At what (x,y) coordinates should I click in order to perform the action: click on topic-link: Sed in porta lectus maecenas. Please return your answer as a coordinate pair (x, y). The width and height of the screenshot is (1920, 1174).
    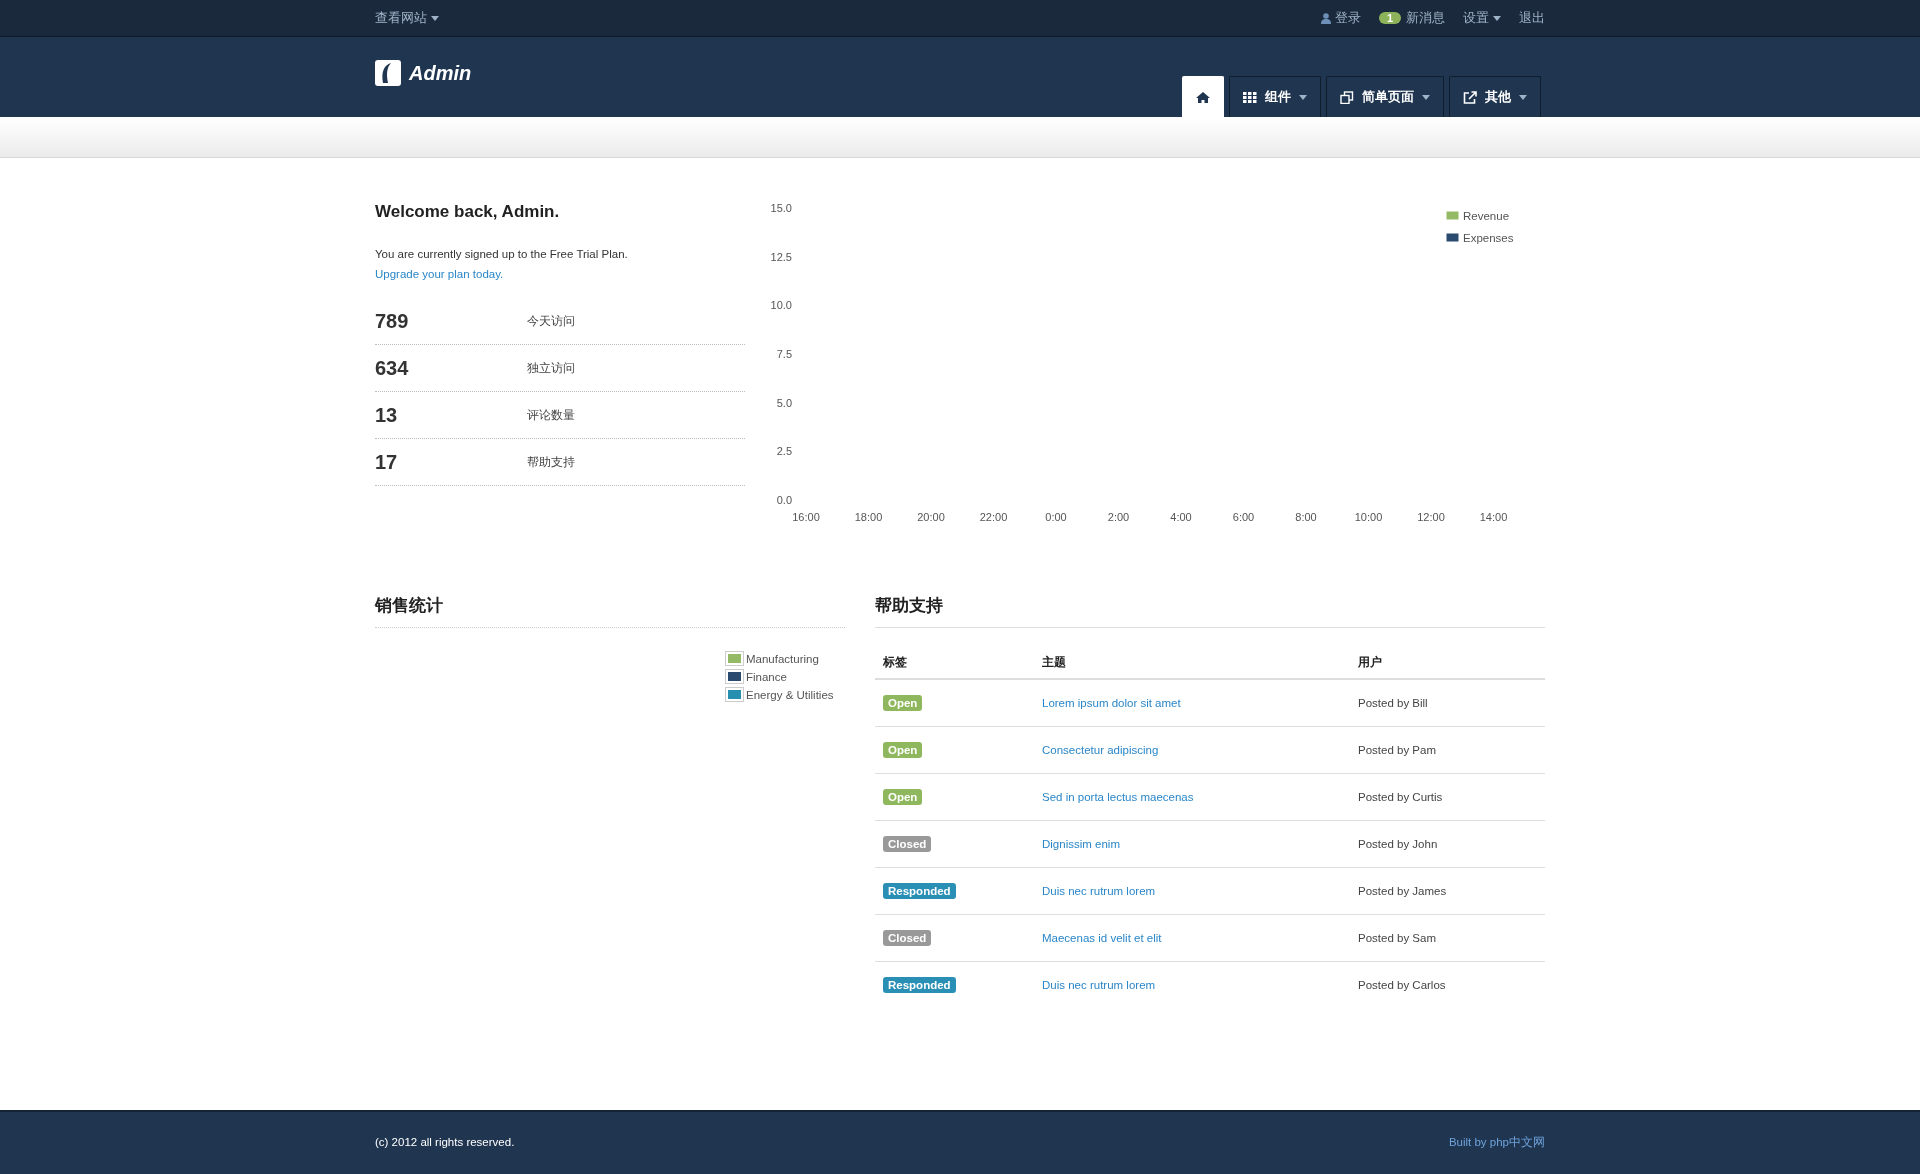
    Looking at the image, I should click on (1118, 797).